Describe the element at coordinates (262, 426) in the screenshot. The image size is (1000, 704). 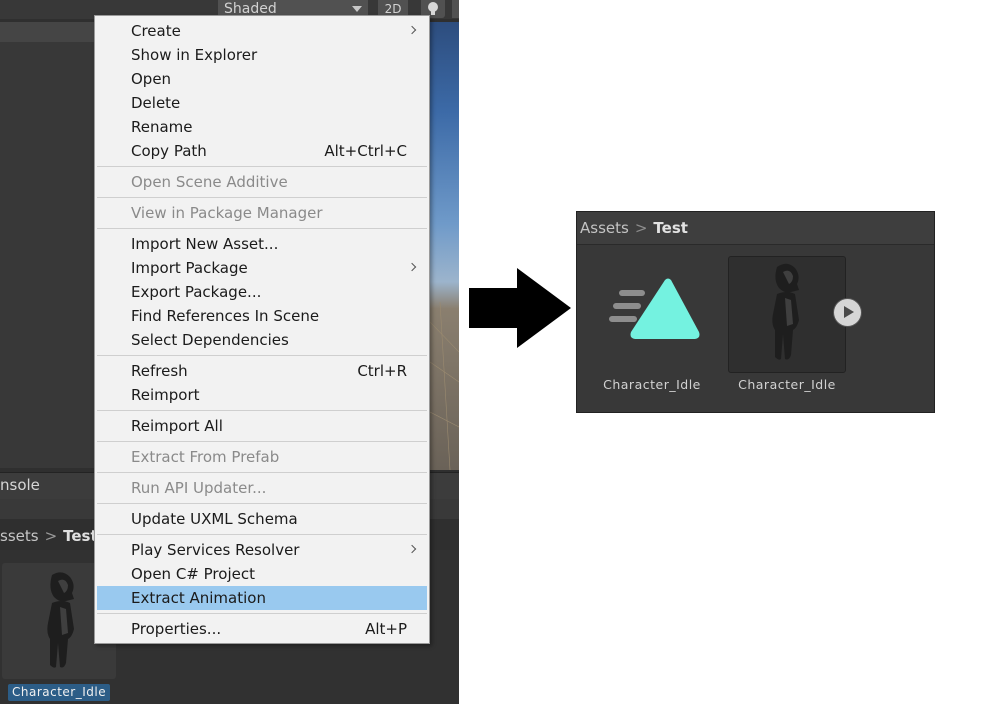
I see `menu-item-reimport-all: Reimport All` at that location.